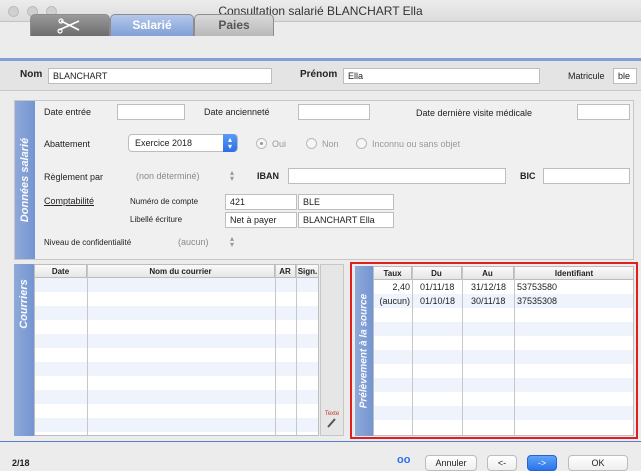  I want to click on visite-medicale-label: Date dernière visite médicale, so click(474, 113).